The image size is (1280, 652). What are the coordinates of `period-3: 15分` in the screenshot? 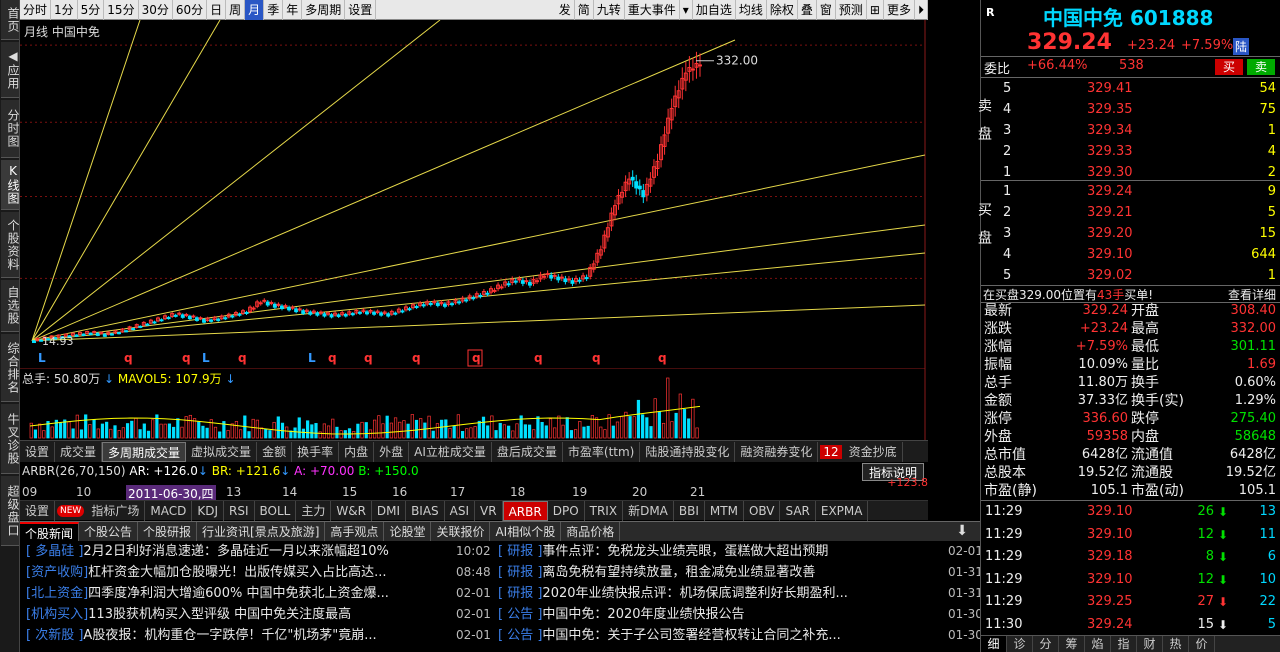 It's located at (121, 10).